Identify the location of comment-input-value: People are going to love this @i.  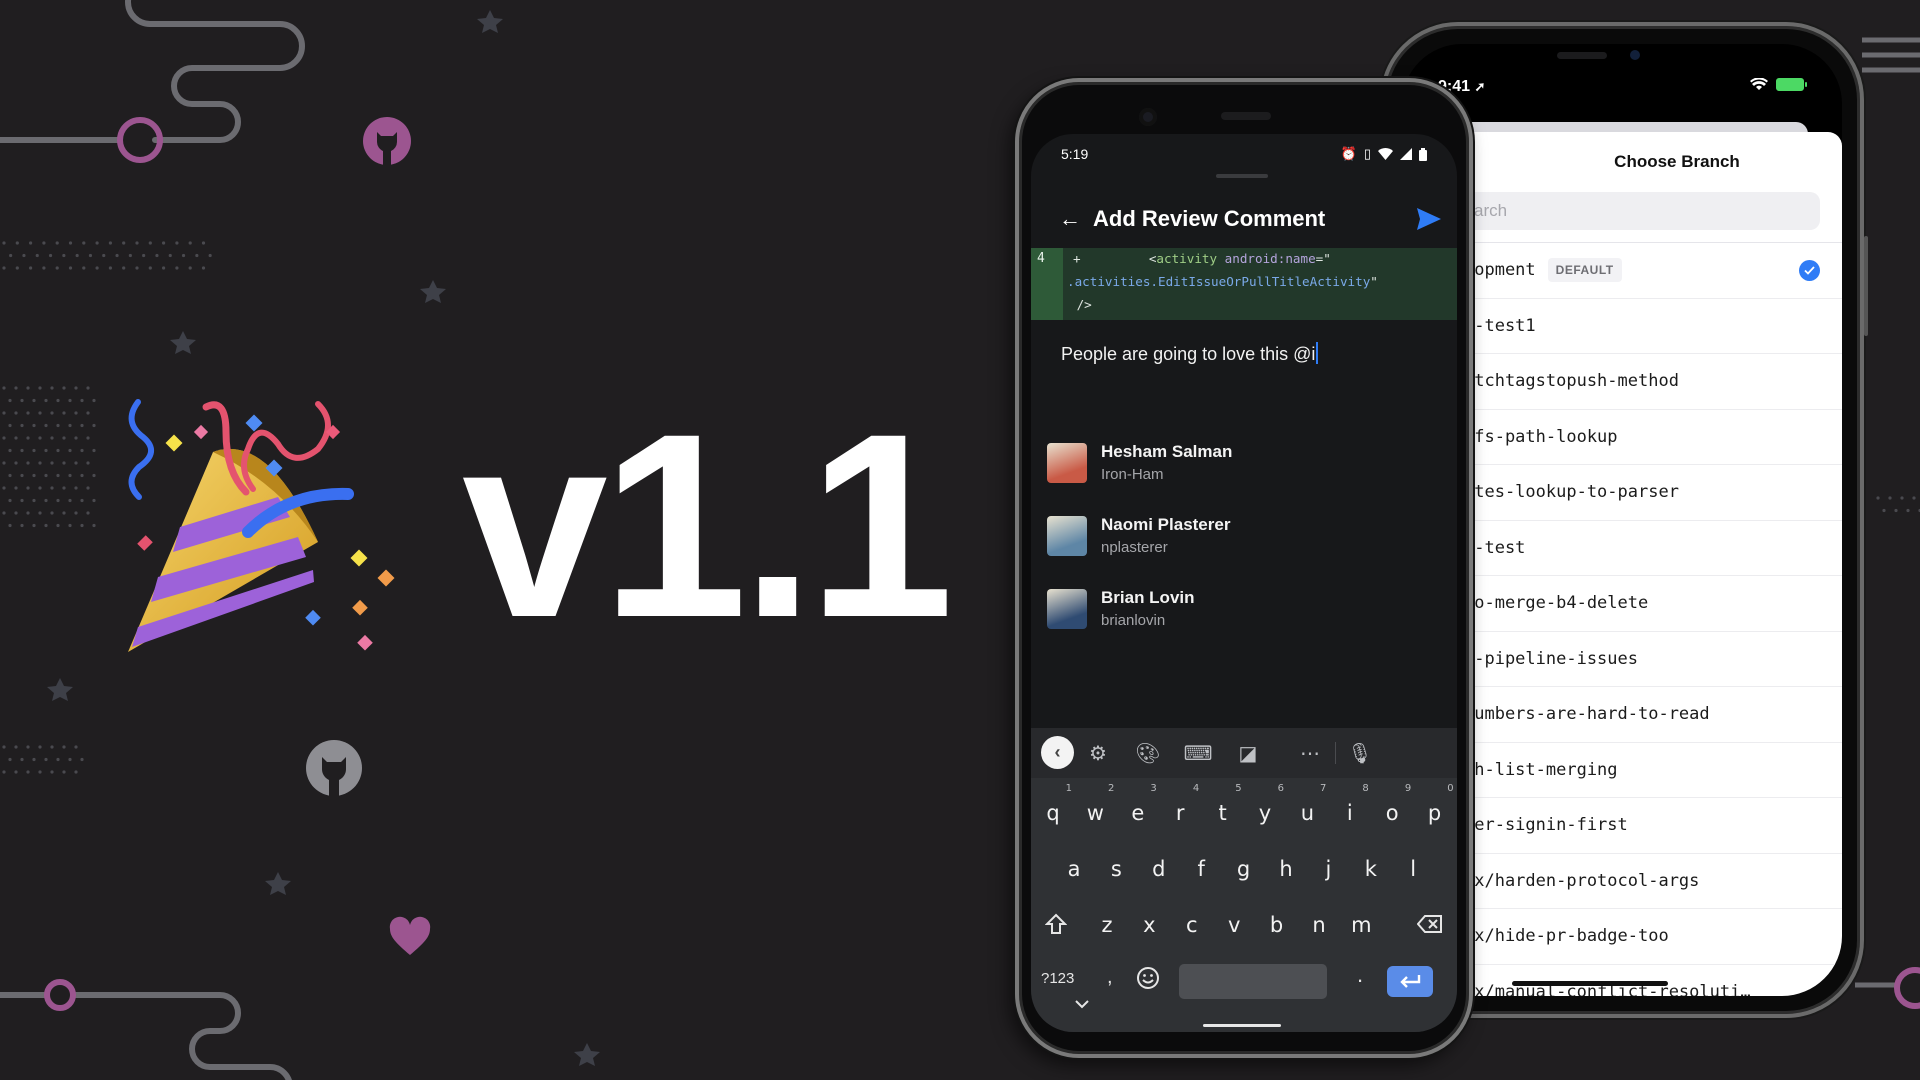
(1188, 354).